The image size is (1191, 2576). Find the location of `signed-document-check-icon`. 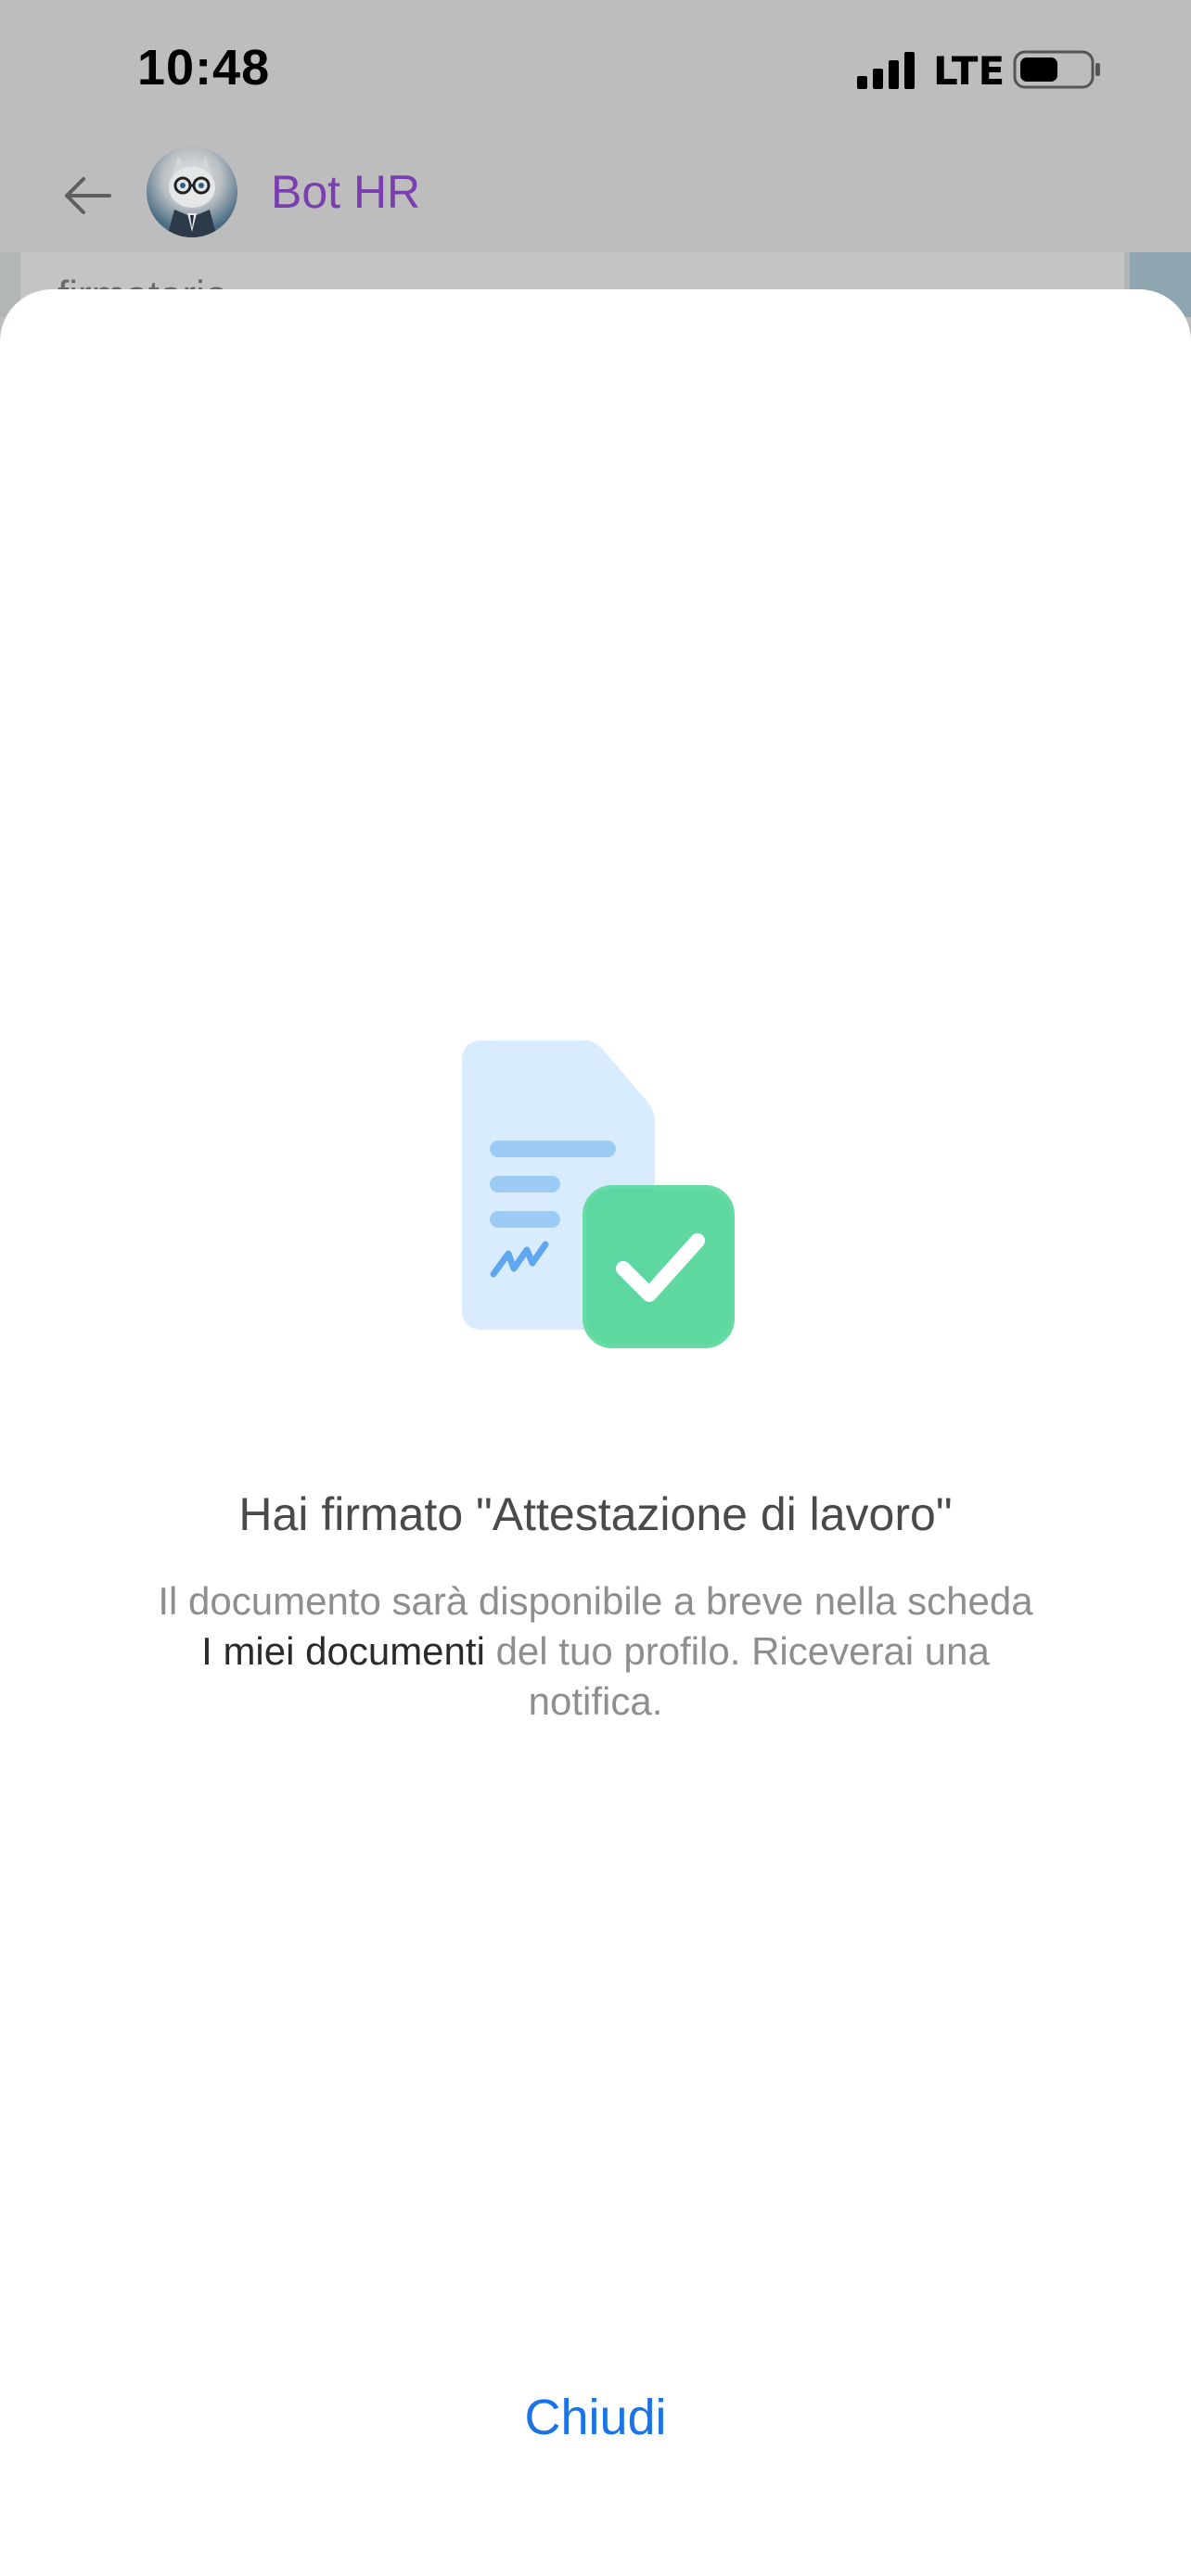

signed-document-check-icon is located at coordinates (598, 1194).